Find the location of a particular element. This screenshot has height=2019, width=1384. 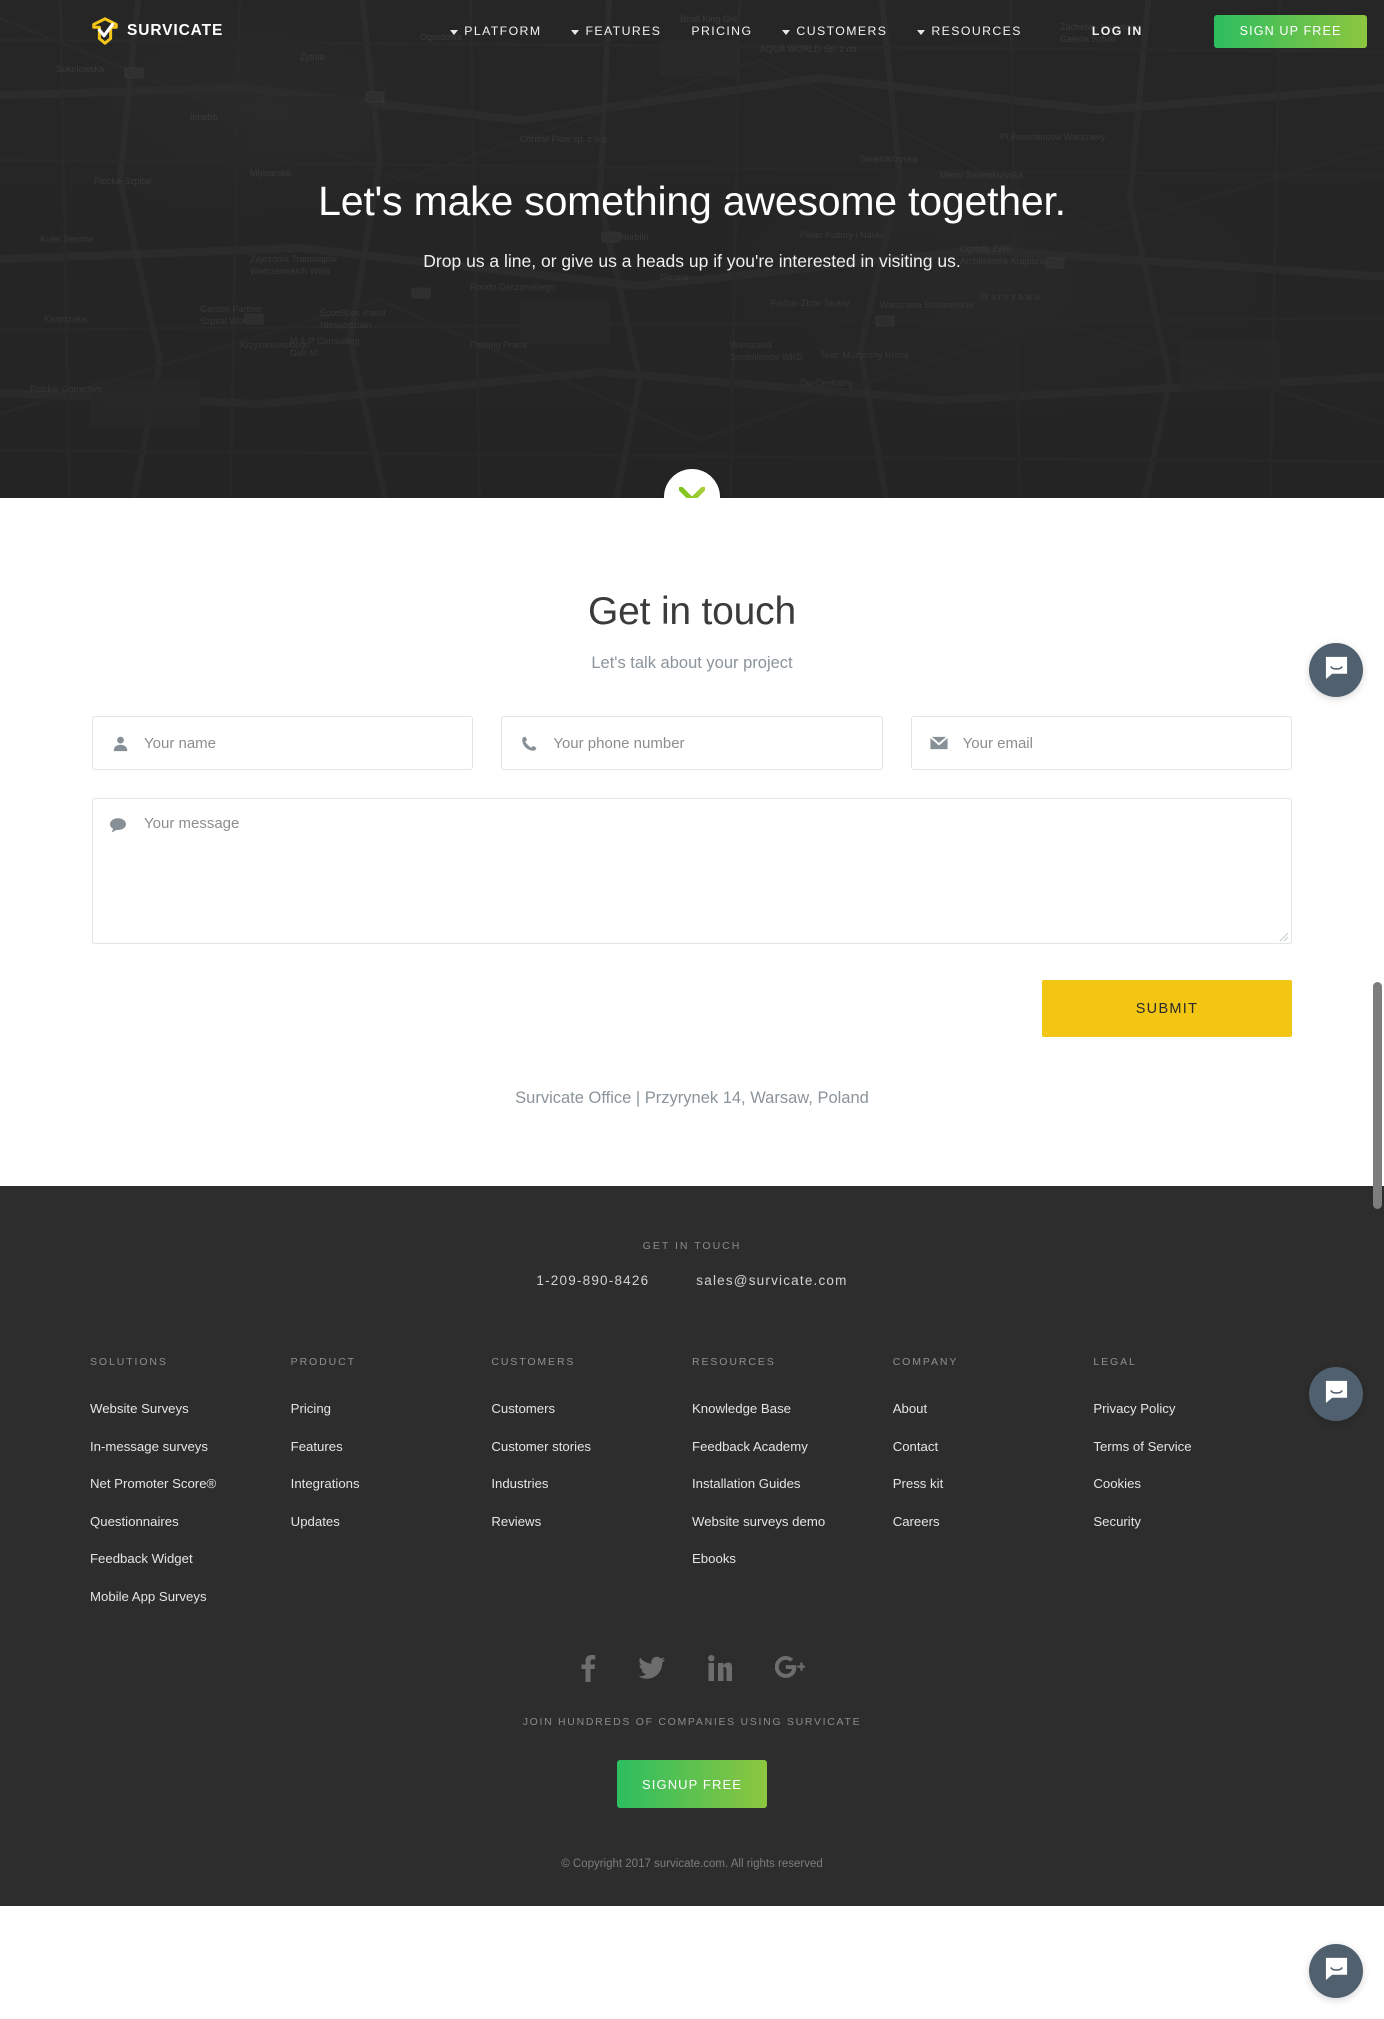

brand-name: SURVICATE is located at coordinates (175, 30).